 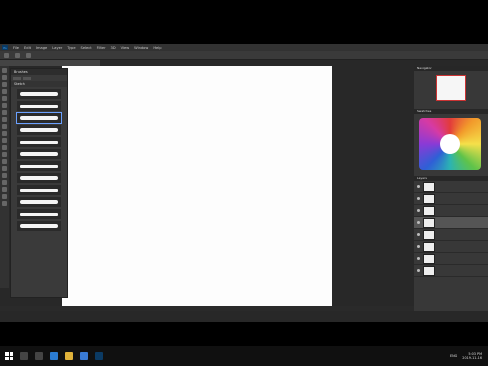 What do you see at coordinates (141, 48) in the screenshot?
I see `menu-window: Window` at bounding box center [141, 48].